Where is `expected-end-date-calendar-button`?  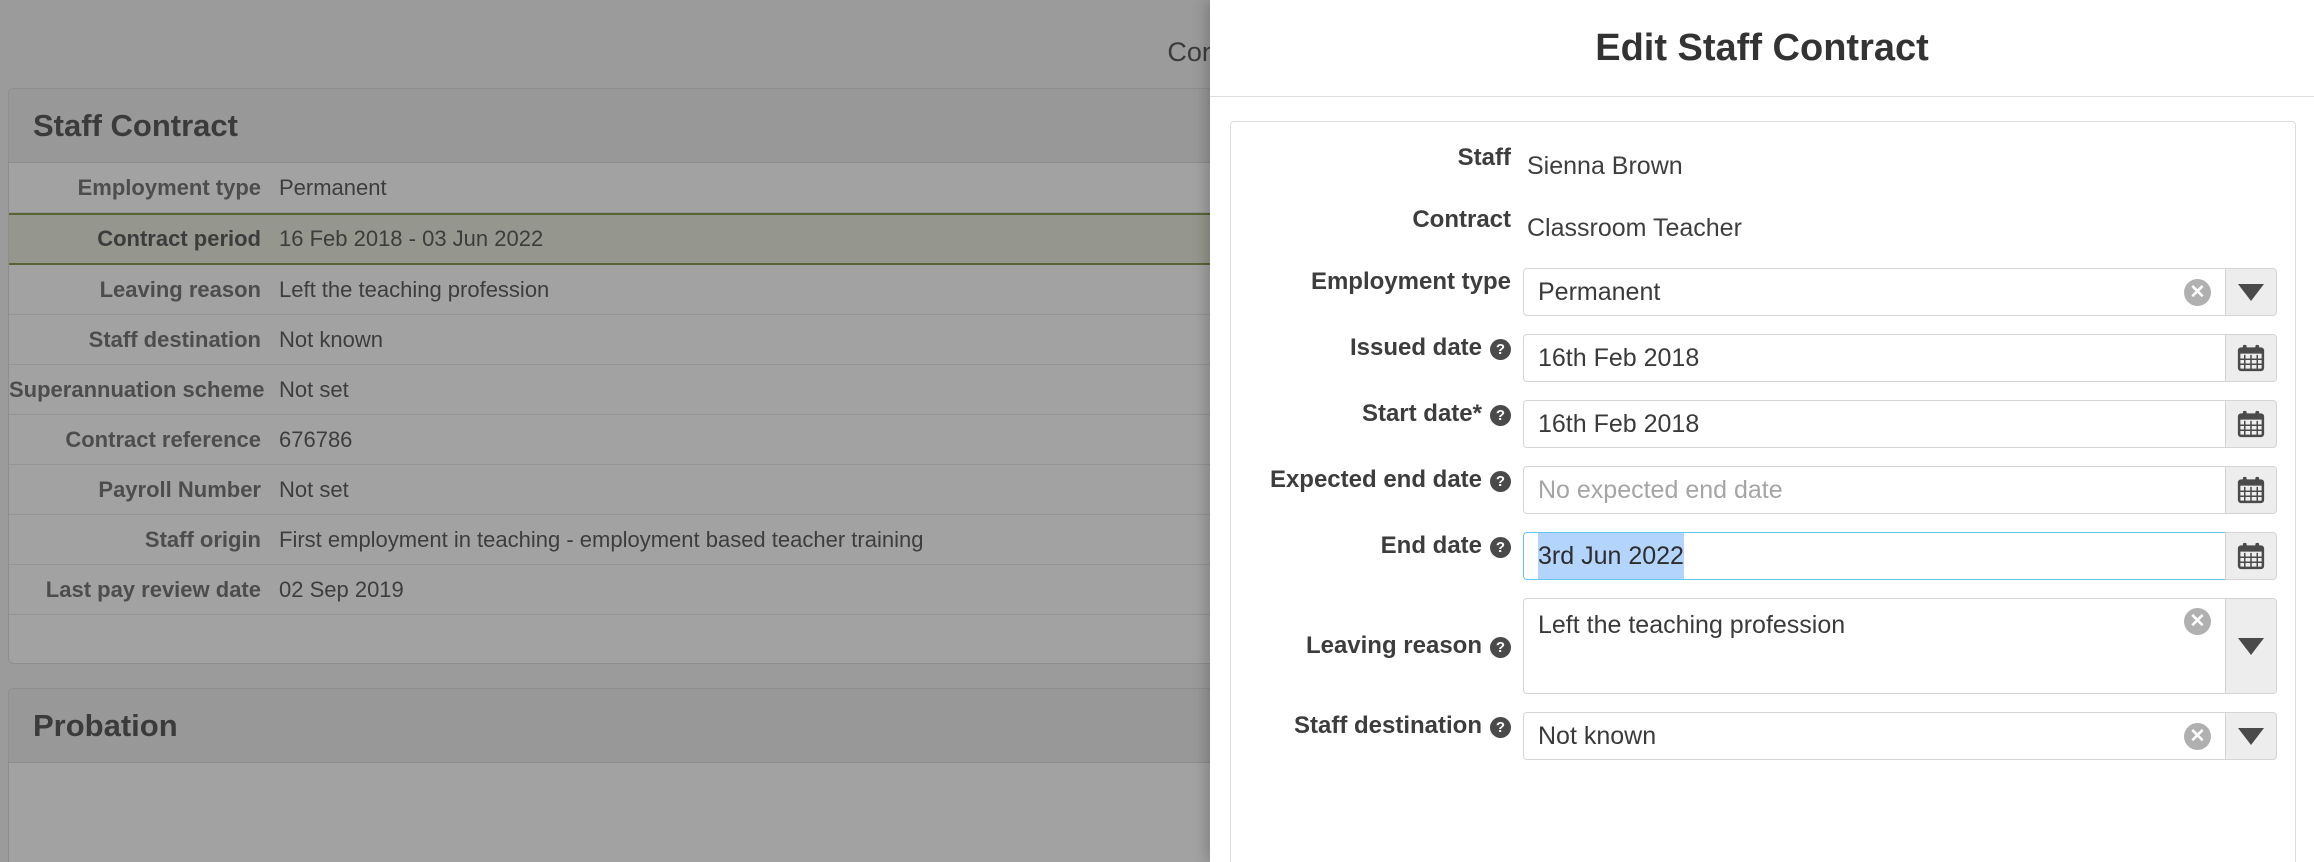 expected-end-date-calendar-button is located at coordinates (2251, 490).